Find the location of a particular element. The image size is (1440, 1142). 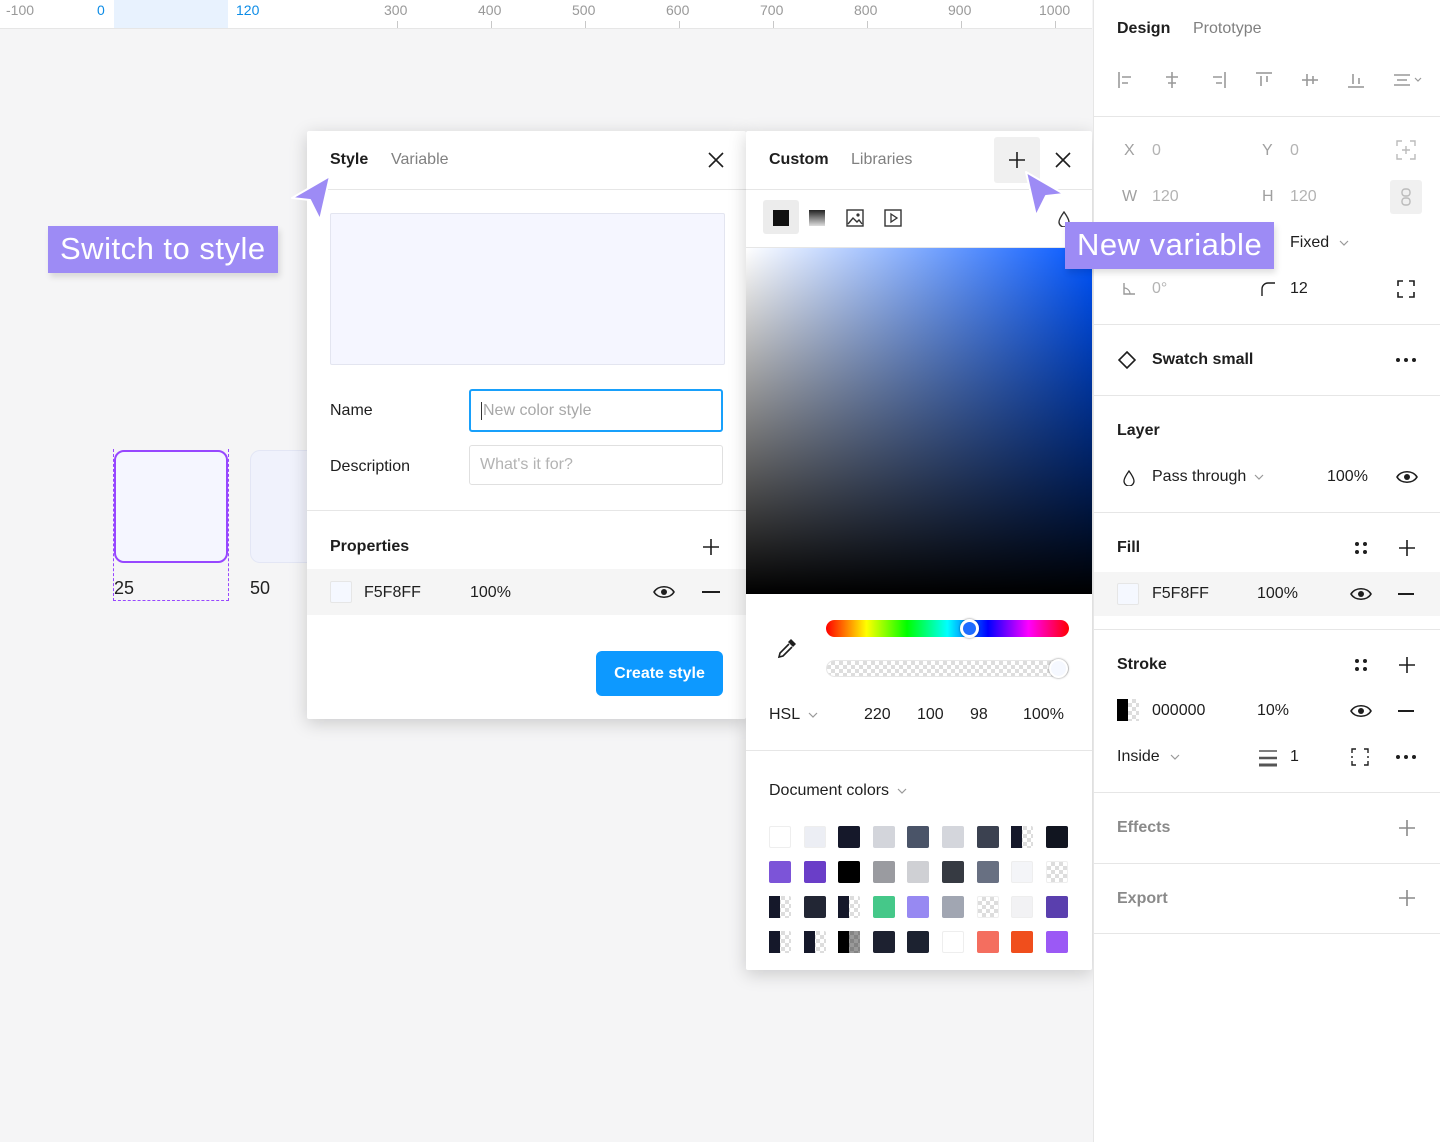

lightness-value: 98 is located at coordinates (979, 715).